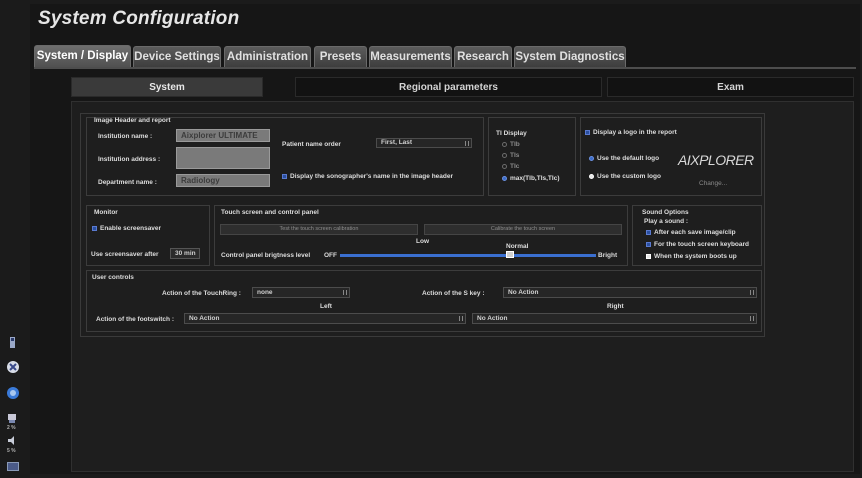 This screenshot has width=862, height=478. What do you see at coordinates (139, 18) in the screenshot?
I see `page-title: System Configuration` at bounding box center [139, 18].